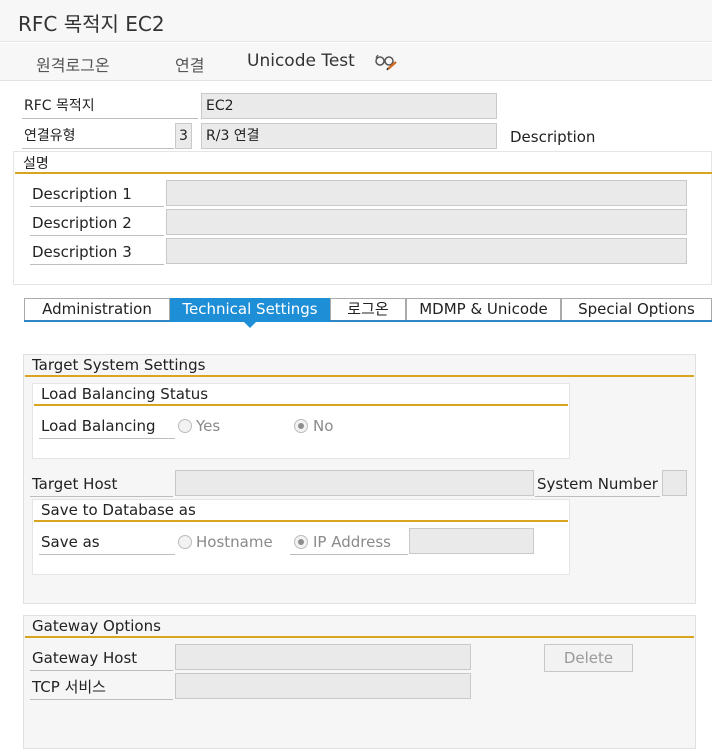 The image size is (712, 756). What do you see at coordinates (125, 394) in the screenshot?
I see `load-balancing-title: Load Balancing Status` at bounding box center [125, 394].